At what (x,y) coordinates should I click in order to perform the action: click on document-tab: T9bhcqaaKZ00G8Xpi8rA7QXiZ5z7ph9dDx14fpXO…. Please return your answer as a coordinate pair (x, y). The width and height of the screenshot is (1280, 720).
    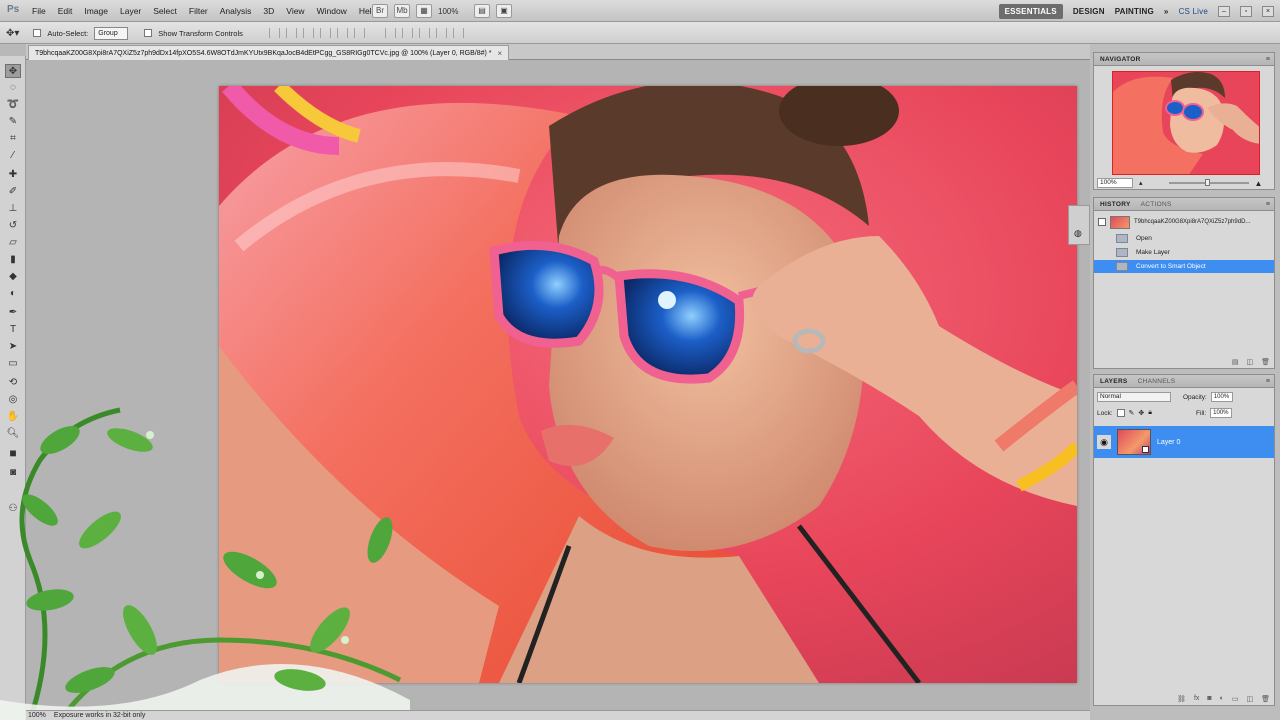
    Looking at the image, I should click on (269, 52).